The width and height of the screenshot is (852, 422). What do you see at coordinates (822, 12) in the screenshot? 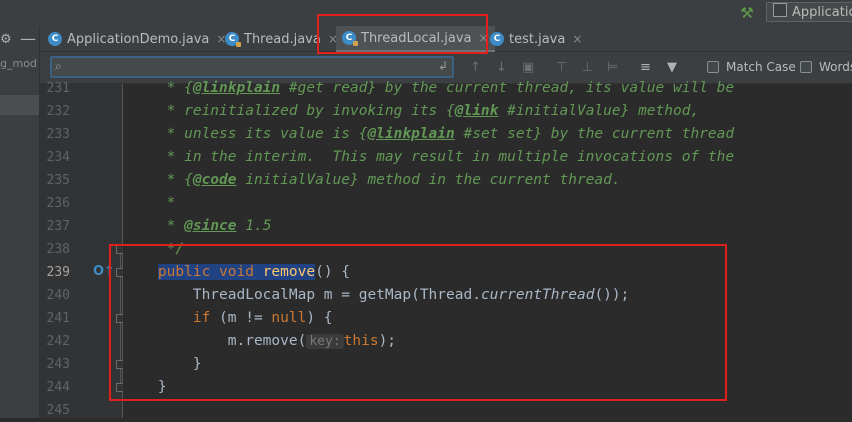
I see `run-configuration-label: Applicatio` at bounding box center [822, 12].